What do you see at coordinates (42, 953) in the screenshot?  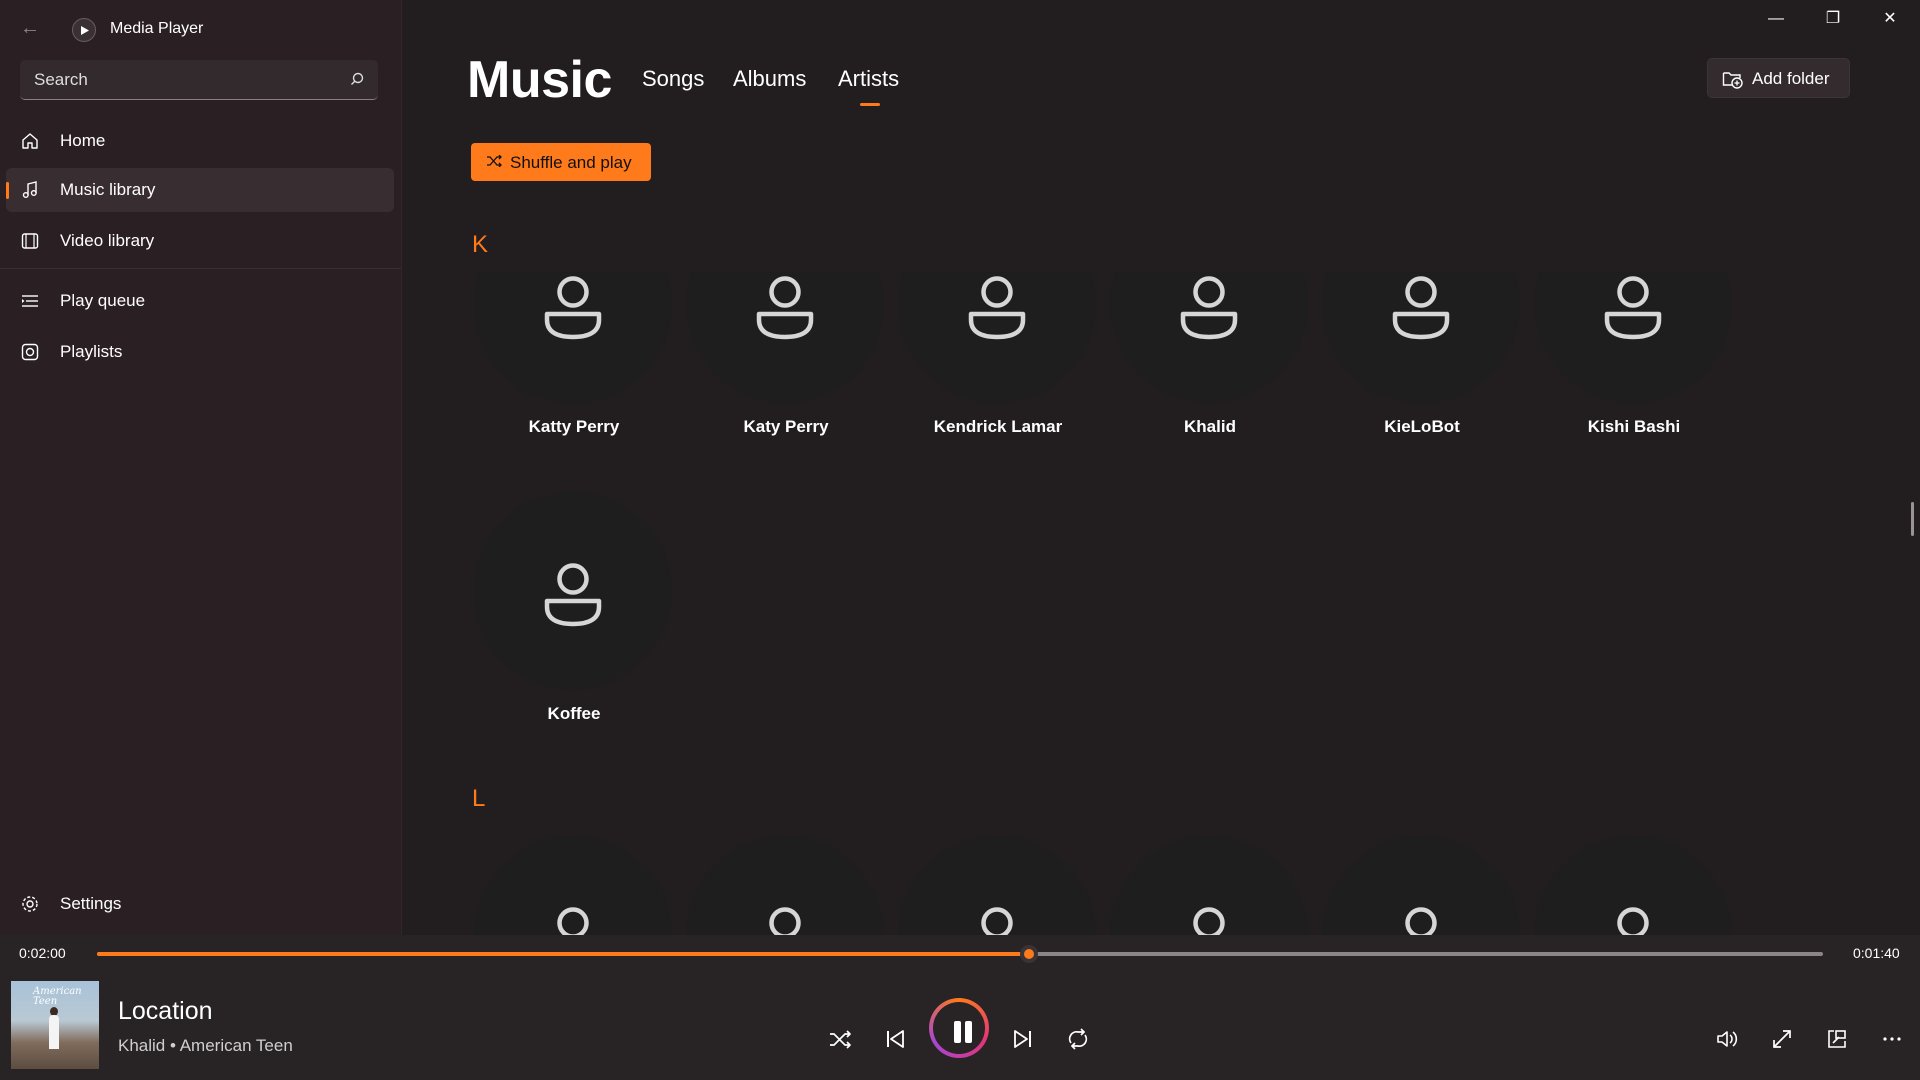 I see `elapsed-time: 0:02:00` at bounding box center [42, 953].